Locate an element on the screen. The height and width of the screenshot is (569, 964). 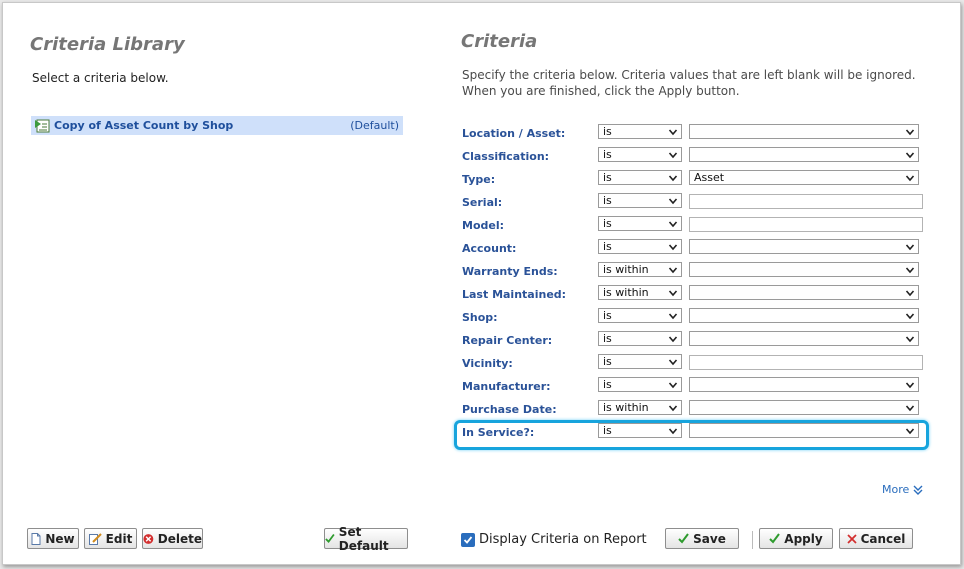
delete-icon is located at coordinates (148, 538).